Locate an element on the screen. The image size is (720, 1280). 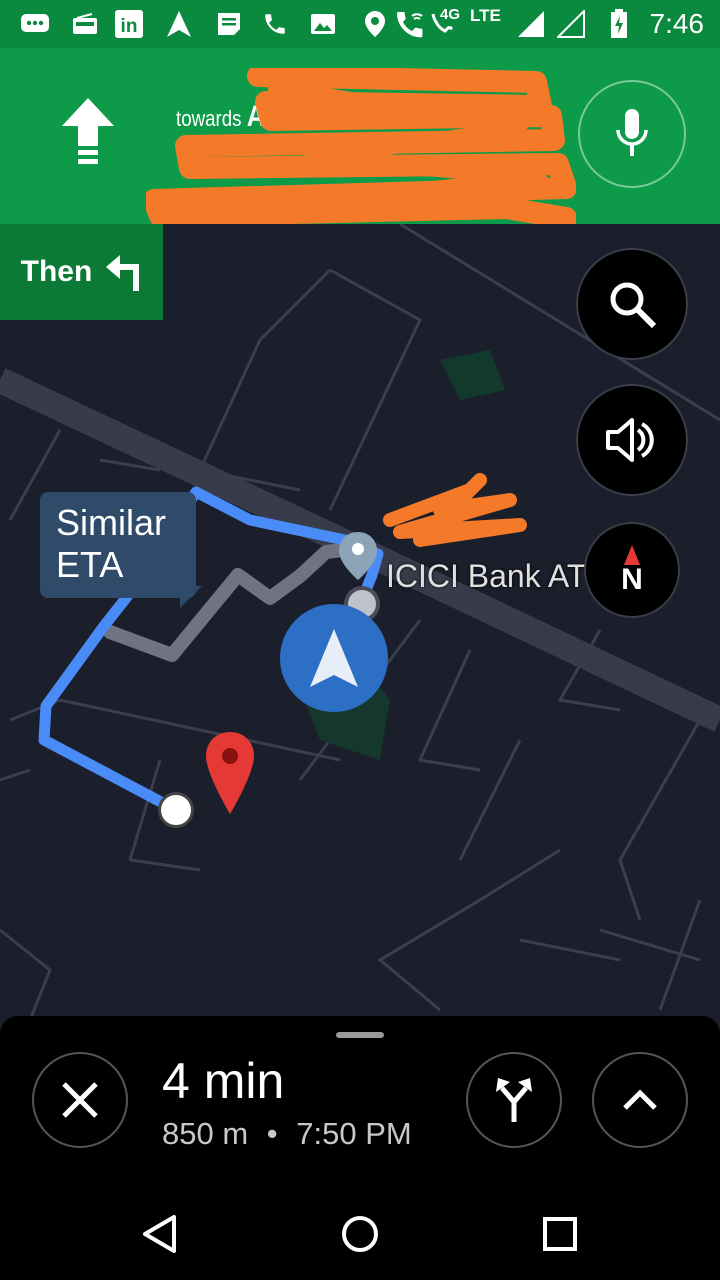
status-bar: in 4G LTE 7:46 is located at coordinates (360, 24).